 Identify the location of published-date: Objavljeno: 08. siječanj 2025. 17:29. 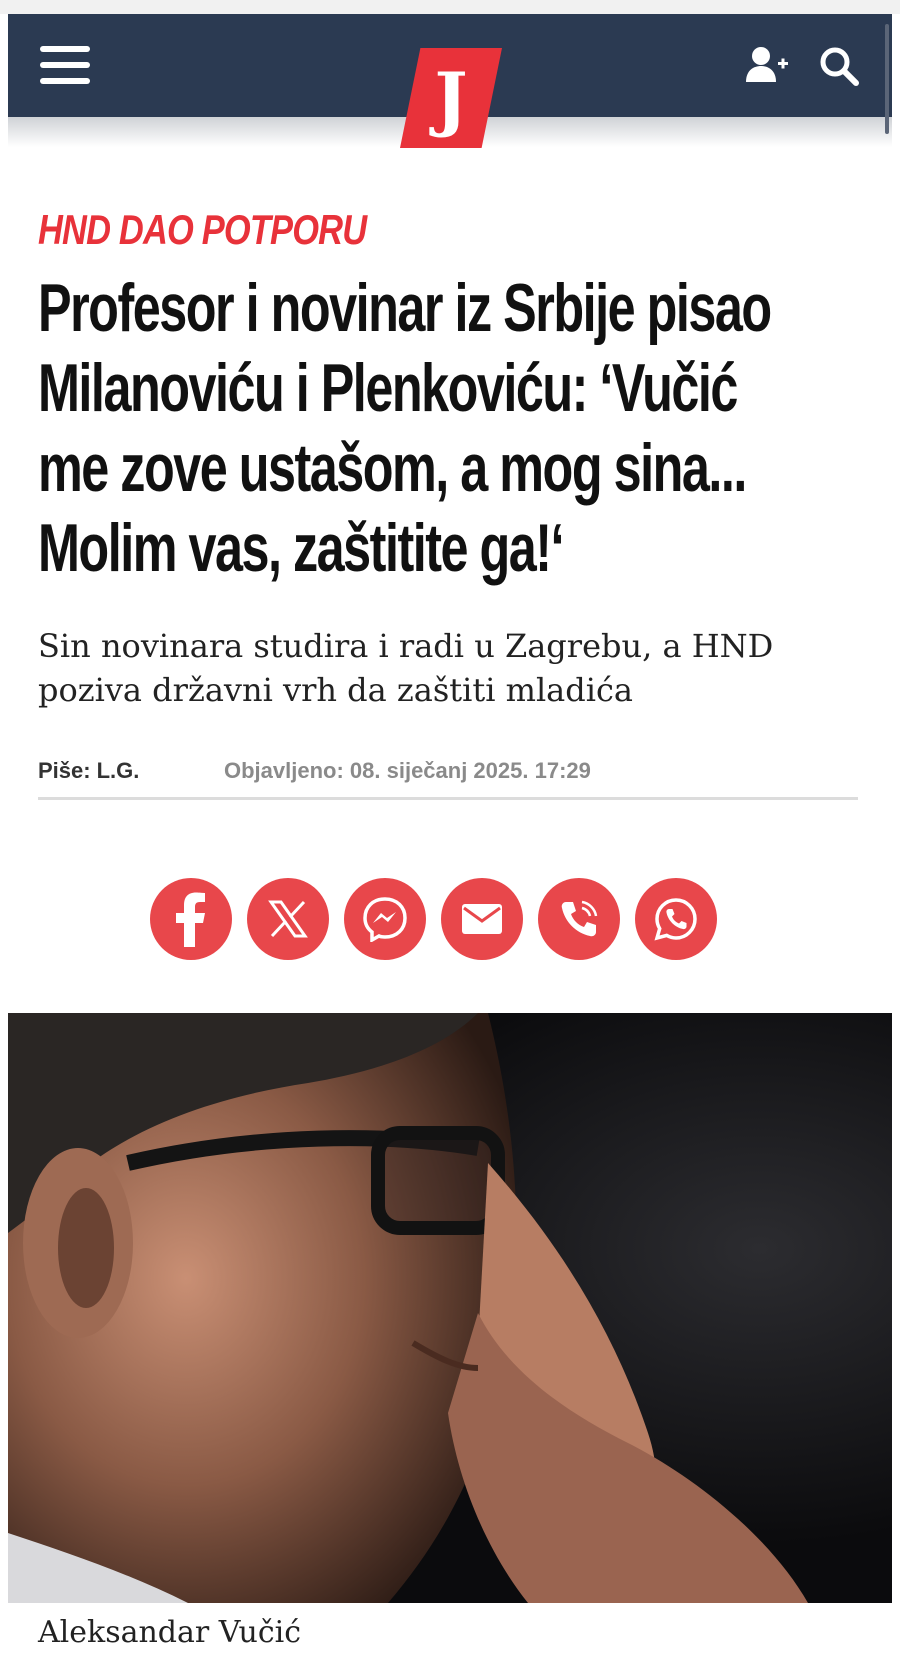
(407, 770).